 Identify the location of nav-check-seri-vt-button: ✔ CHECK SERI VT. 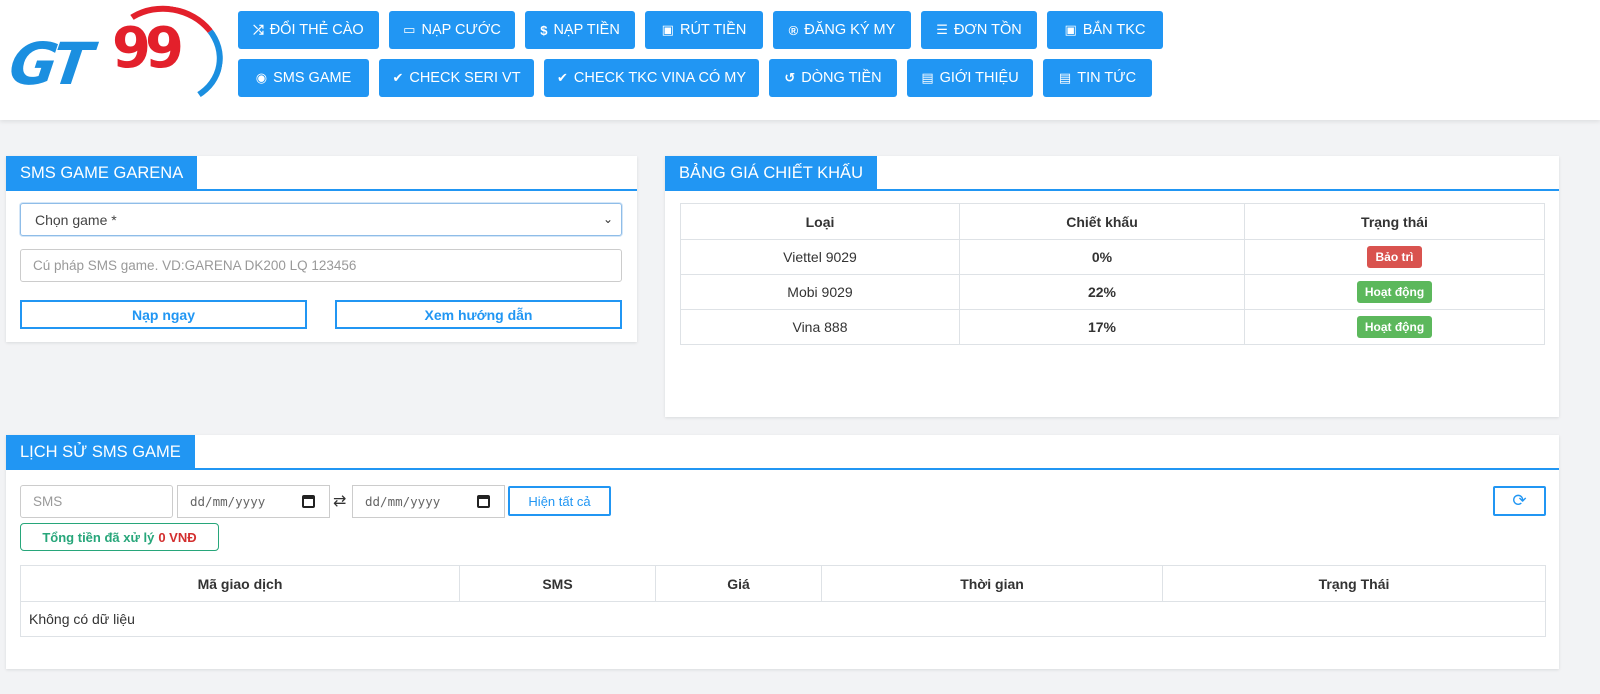
(456, 78).